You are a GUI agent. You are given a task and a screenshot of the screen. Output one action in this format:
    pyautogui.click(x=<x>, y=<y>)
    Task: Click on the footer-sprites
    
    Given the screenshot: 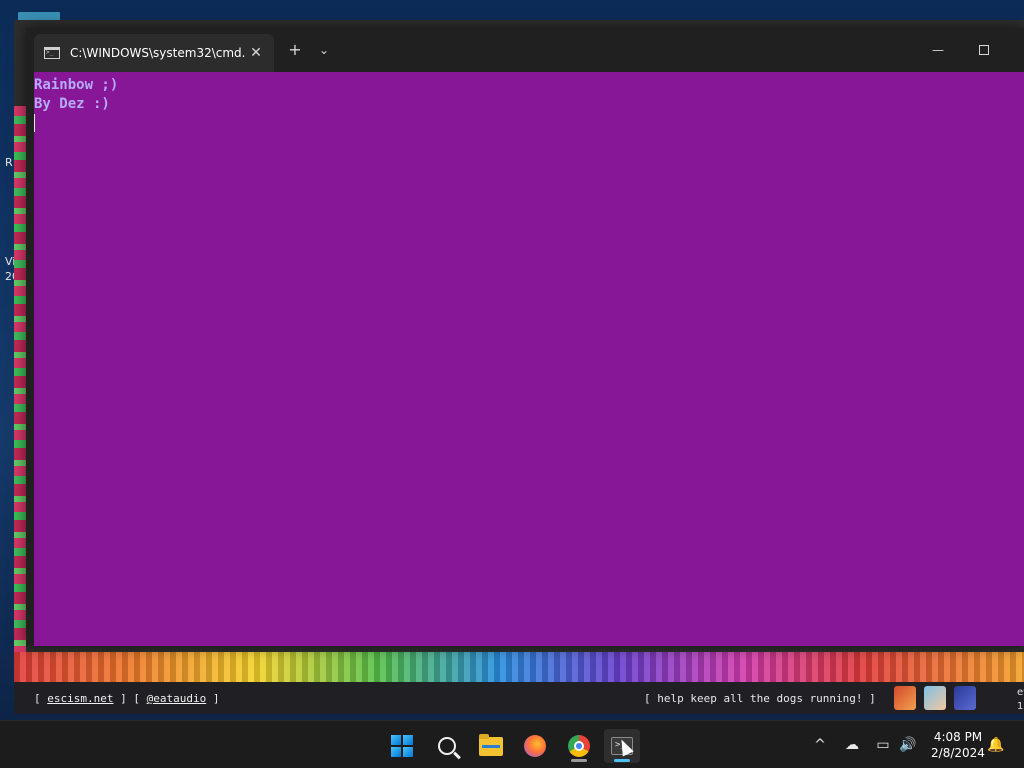 What is the action you would take?
    pyautogui.click(x=935, y=698)
    